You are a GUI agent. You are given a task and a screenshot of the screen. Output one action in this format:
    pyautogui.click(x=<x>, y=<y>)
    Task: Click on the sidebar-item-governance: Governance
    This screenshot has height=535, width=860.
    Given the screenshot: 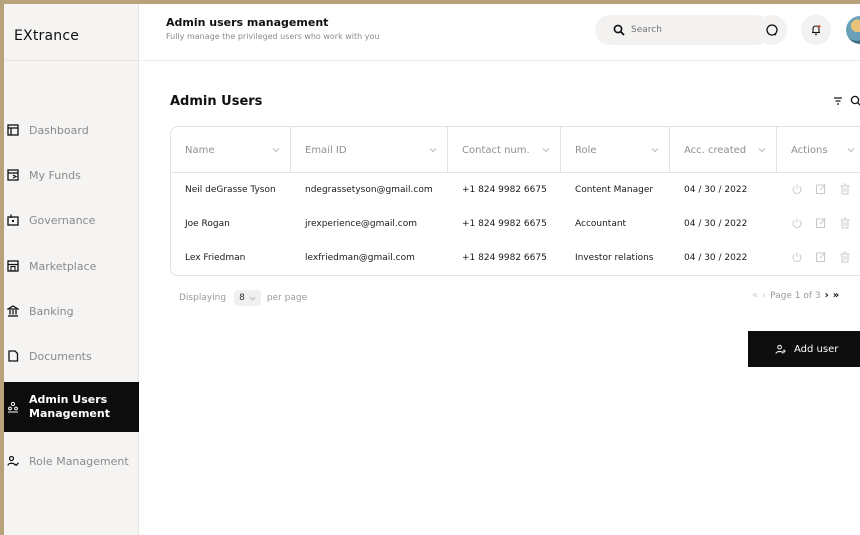 What is the action you would take?
    pyautogui.click(x=71, y=220)
    